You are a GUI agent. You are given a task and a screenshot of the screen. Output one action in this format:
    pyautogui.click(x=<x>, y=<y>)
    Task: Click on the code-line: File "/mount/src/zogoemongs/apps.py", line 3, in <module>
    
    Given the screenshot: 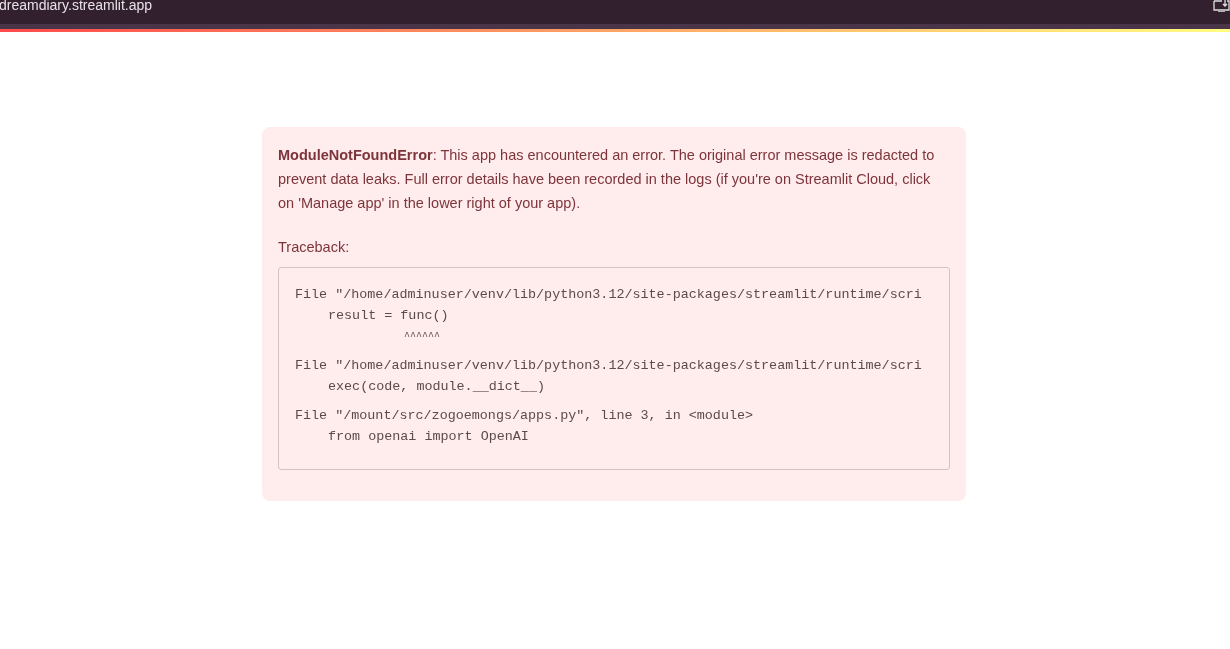 What is the action you would take?
    pyautogui.click(x=525, y=416)
    